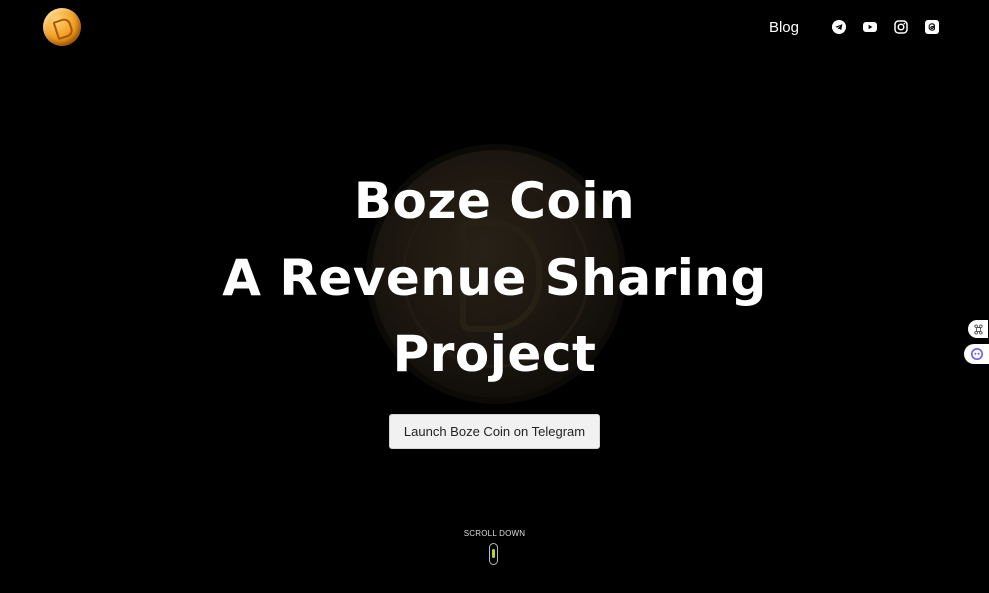  I want to click on launch-telegram-button: Launch Boze Coin on Telegram, so click(494, 431).